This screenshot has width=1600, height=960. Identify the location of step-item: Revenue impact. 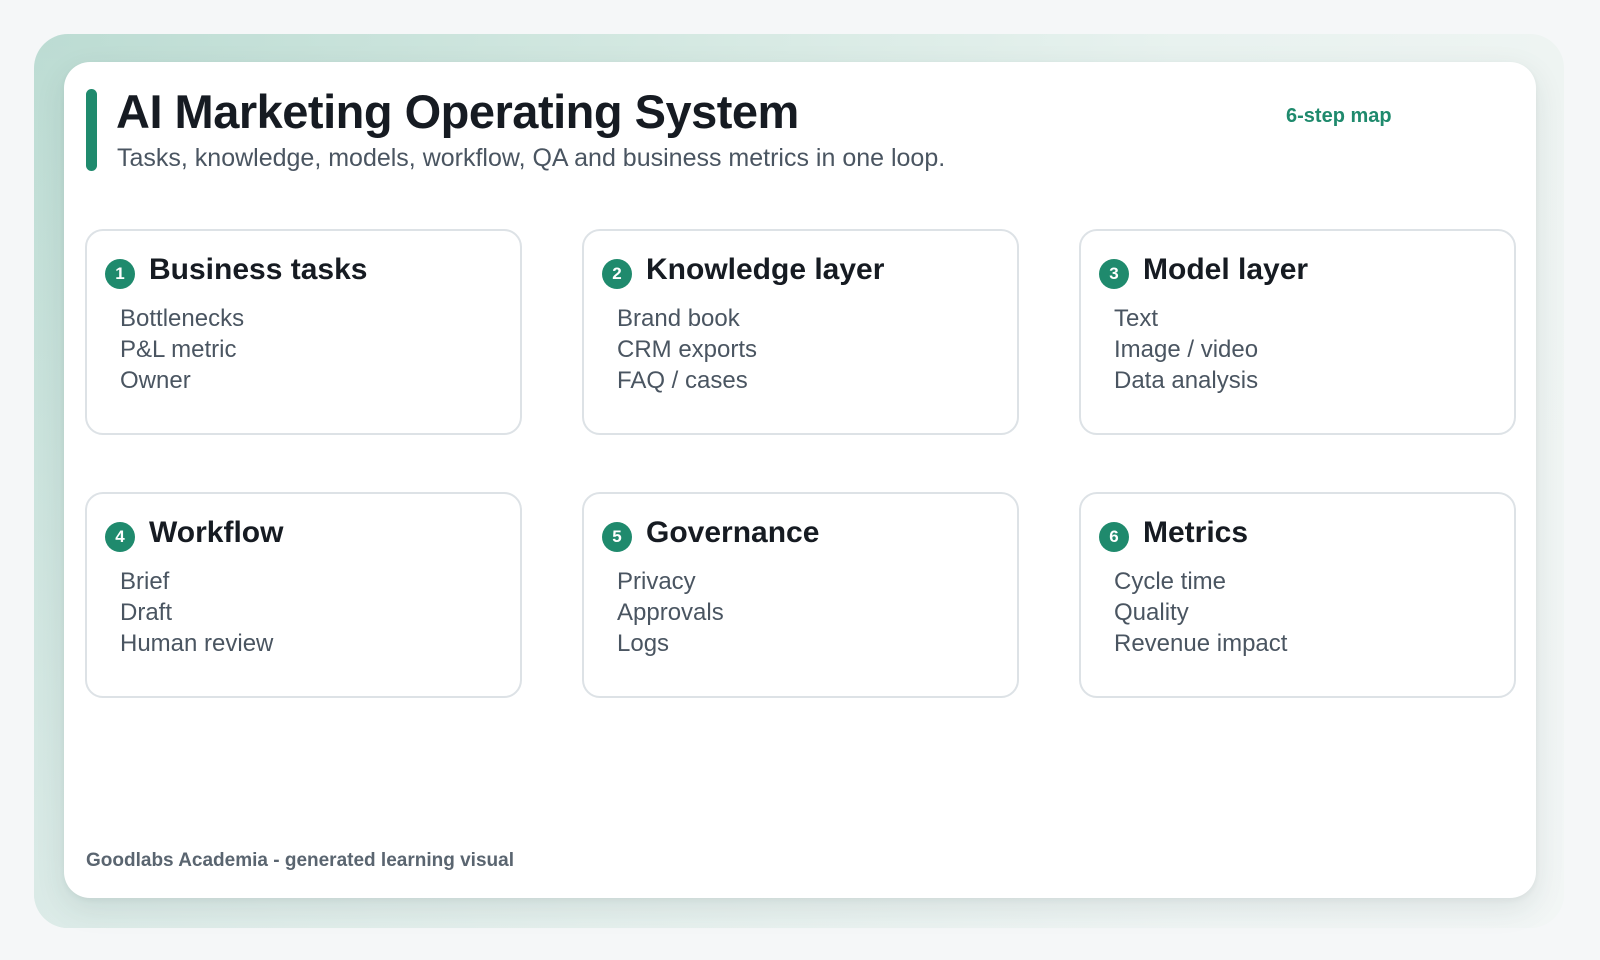
(1201, 643).